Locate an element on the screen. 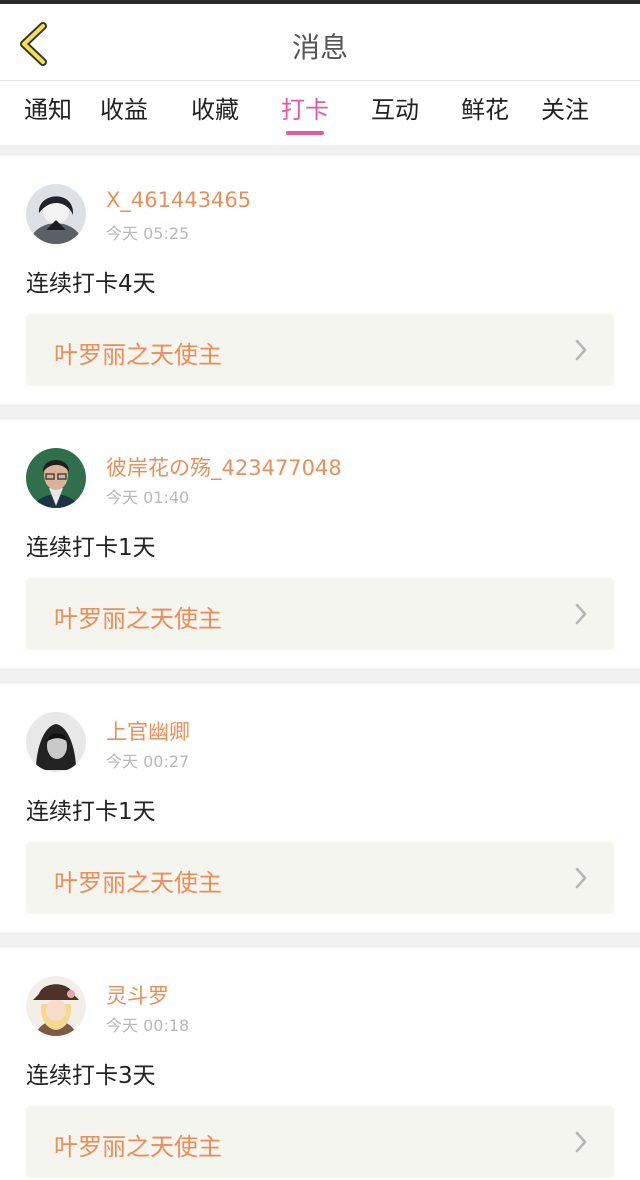 The image size is (640, 1180). checkin-text: 连续打卡3天 is located at coordinates (91, 1076).